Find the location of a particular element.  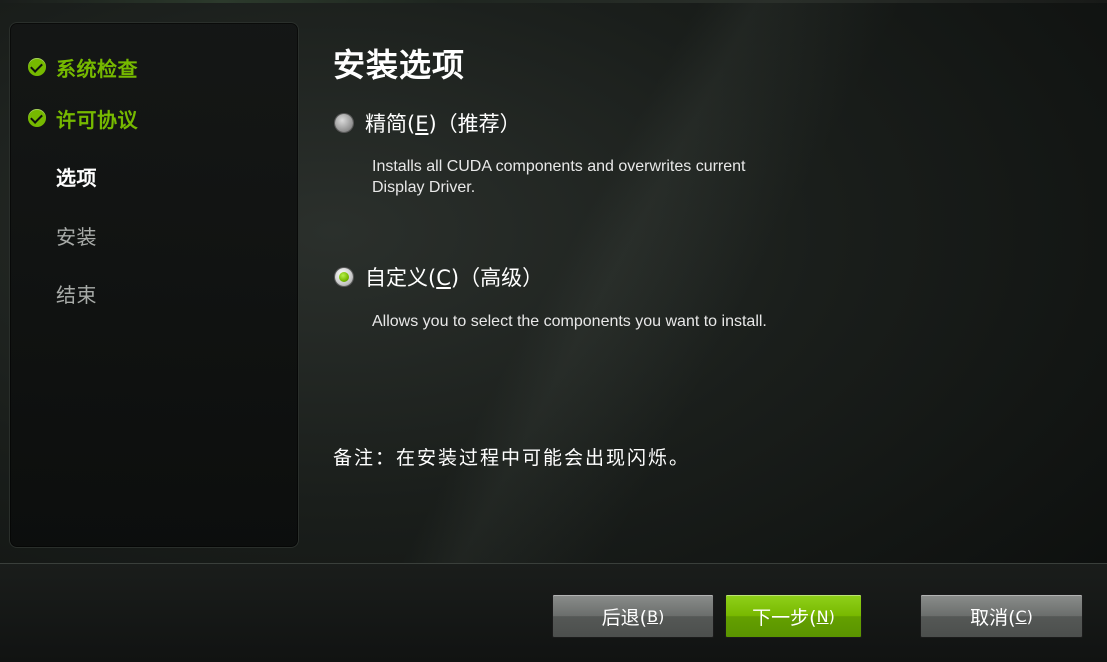

step-finish: 结束 is located at coordinates (62, 293).